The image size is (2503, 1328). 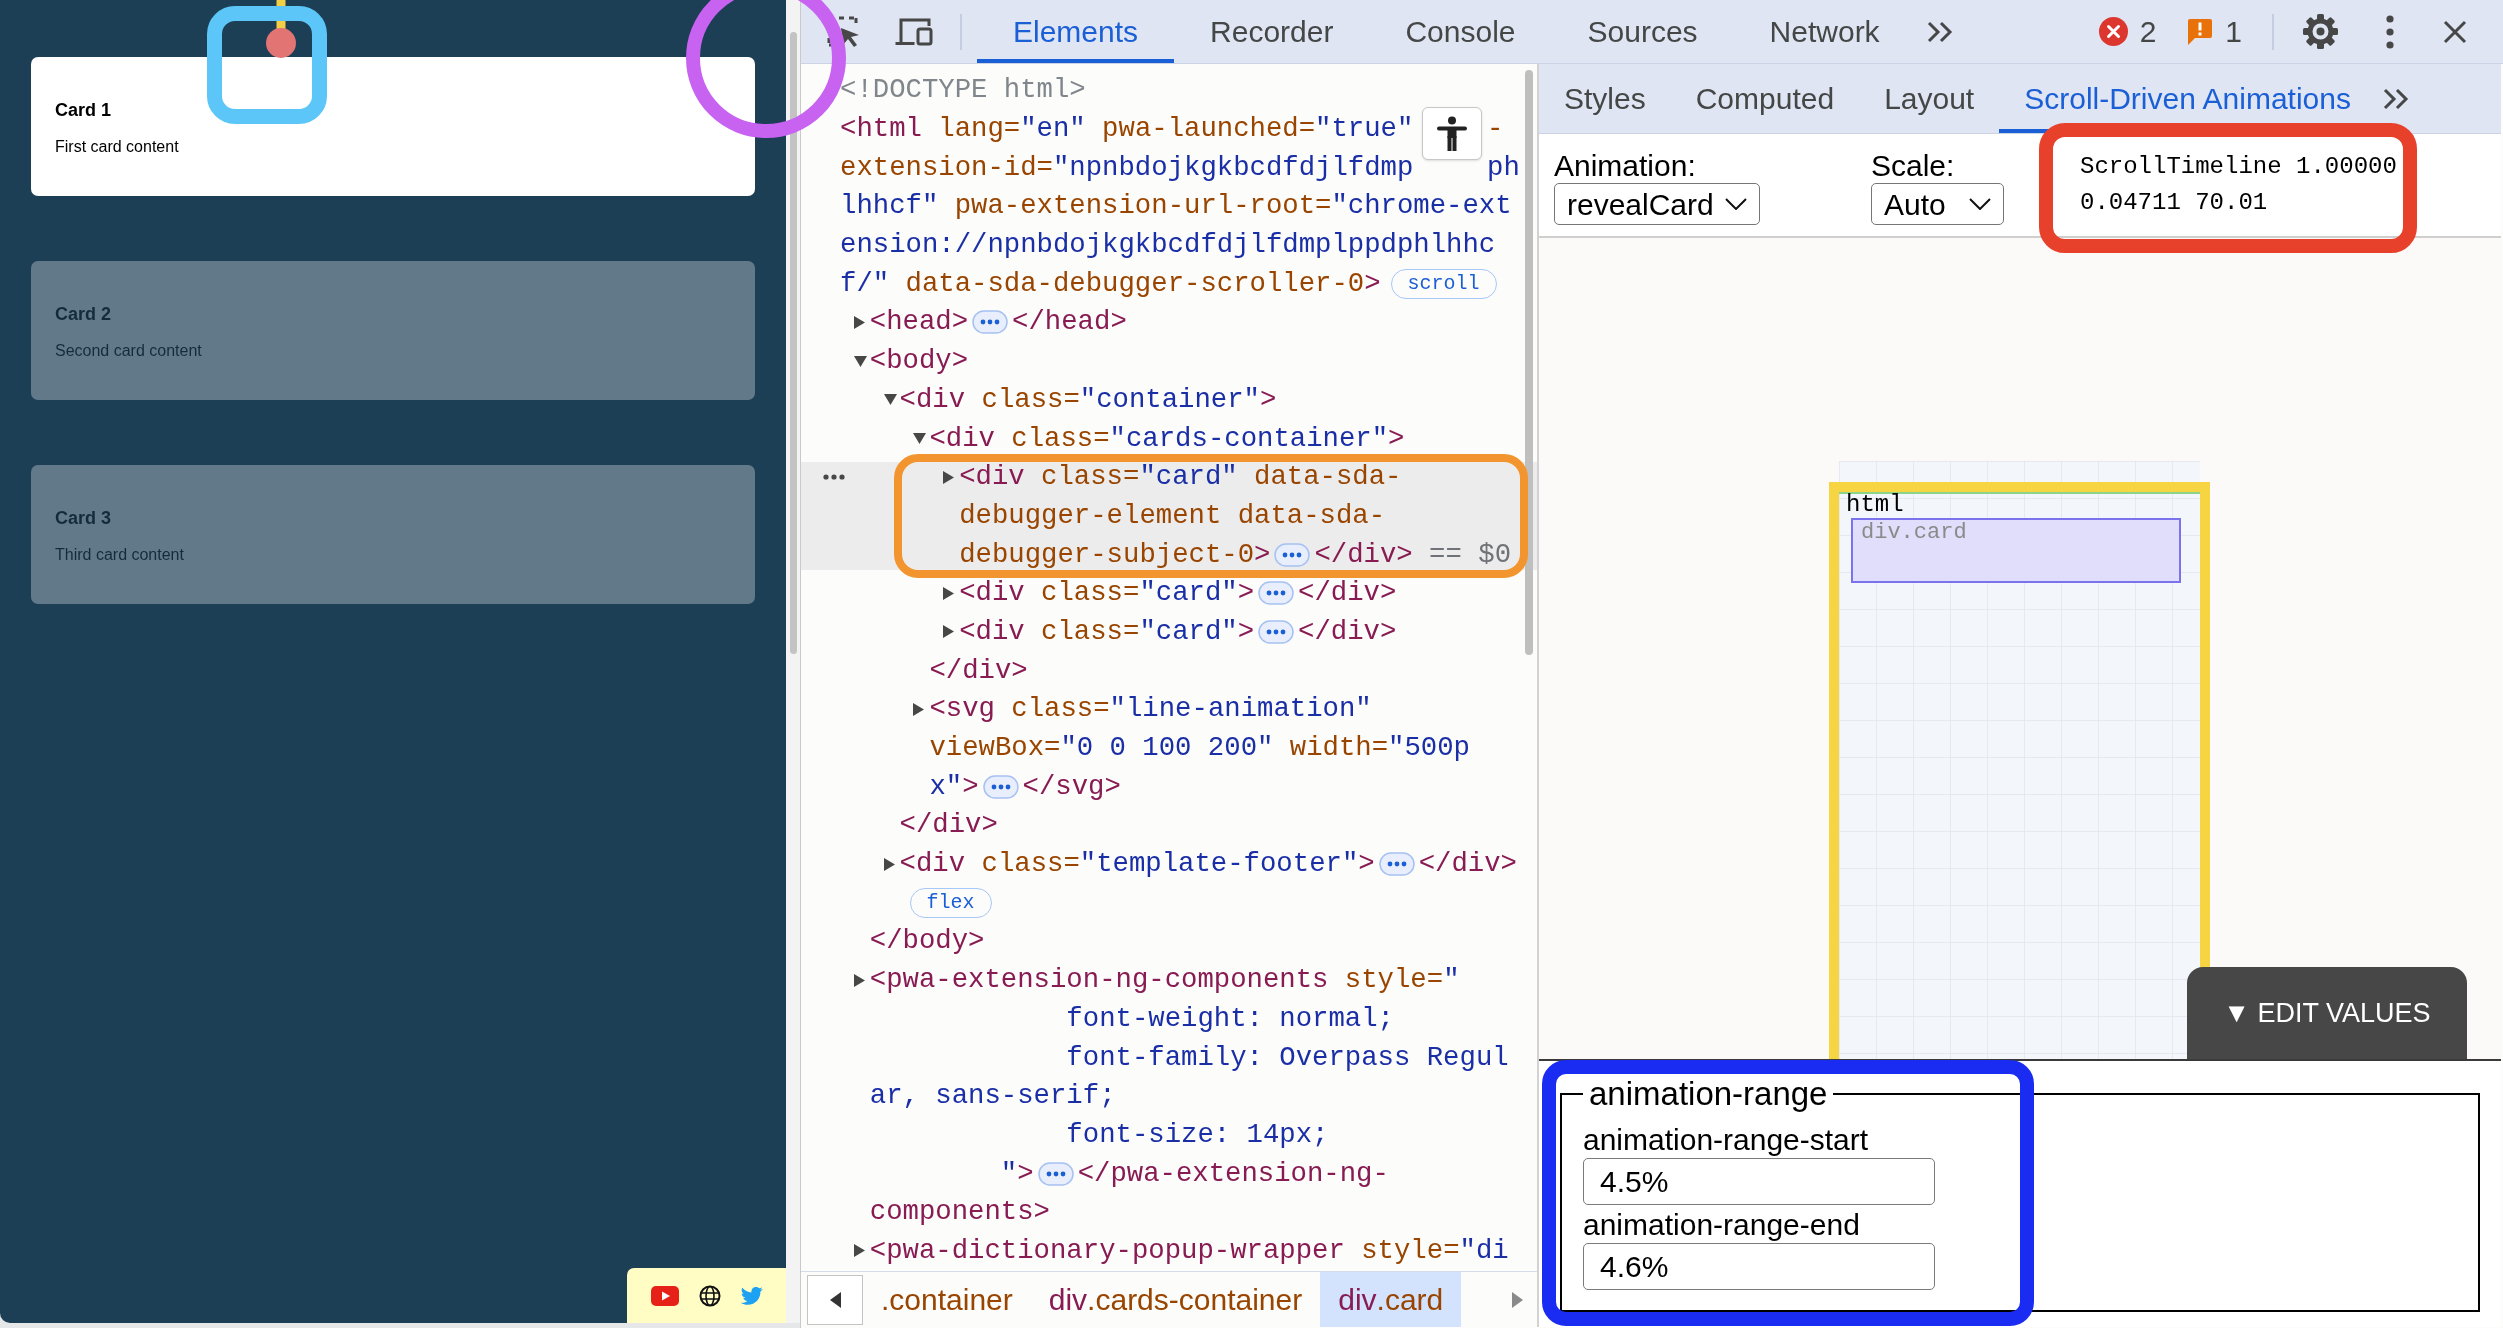 I want to click on warning-icon, so click(x=2200, y=31).